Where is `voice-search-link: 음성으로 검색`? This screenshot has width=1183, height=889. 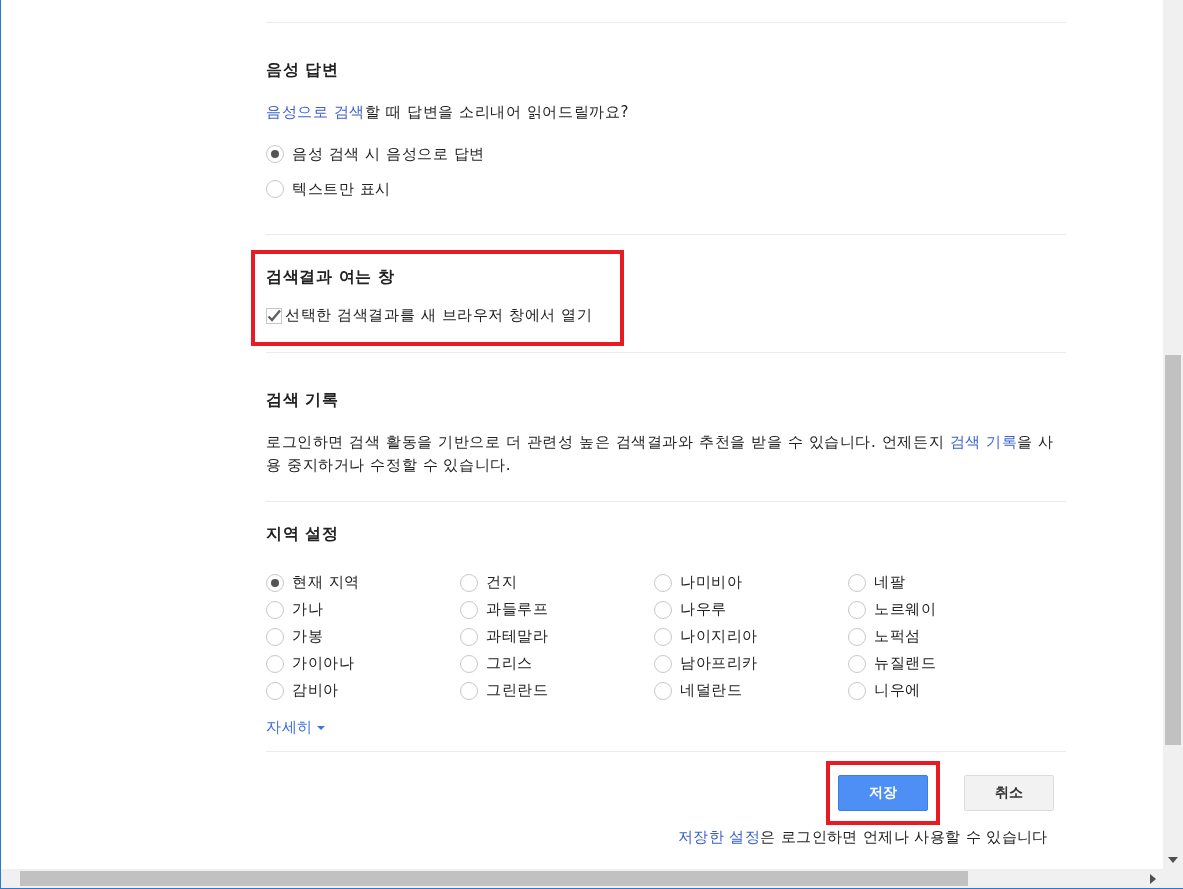
voice-search-link: 음성으로 검색 is located at coordinates (315, 112).